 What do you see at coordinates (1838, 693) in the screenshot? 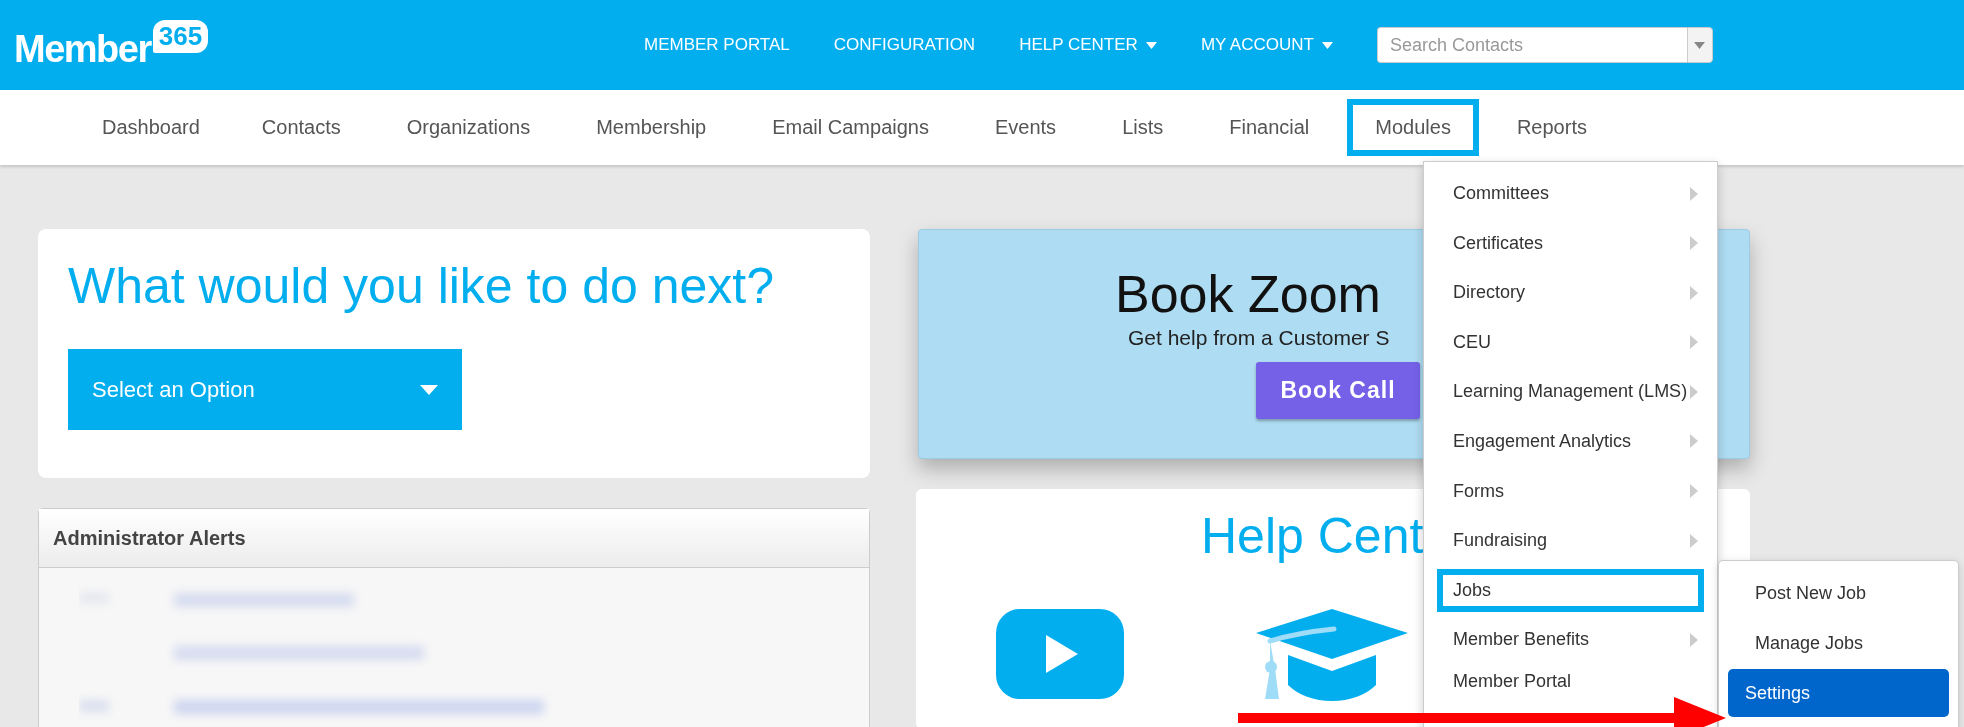
I see `submenu-item: Settings` at bounding box center [1838, 693].